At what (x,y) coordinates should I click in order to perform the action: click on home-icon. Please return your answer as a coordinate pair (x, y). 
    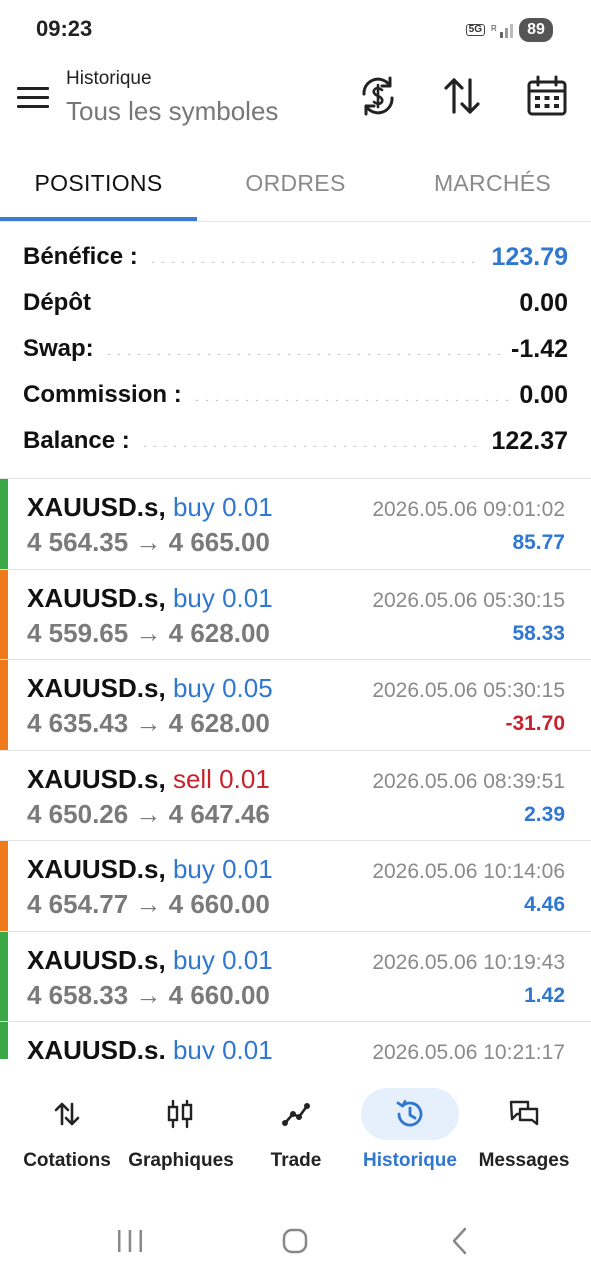
    Looking at the image, I should click on (295, 1241).